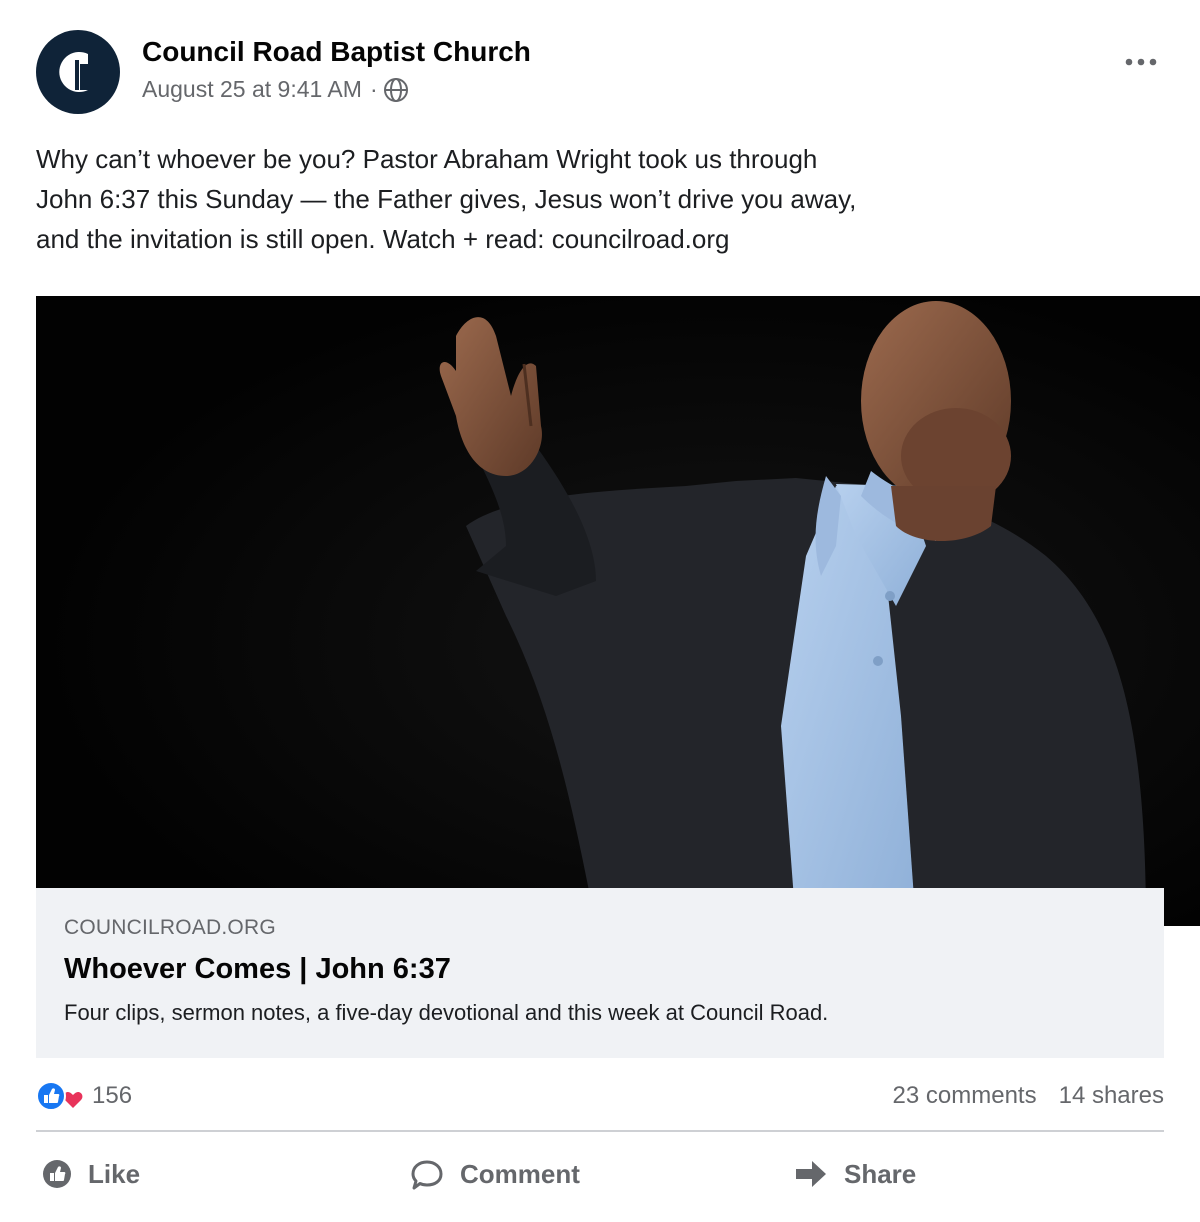  Describe the element at coordinates (396, 90) in the screenshot. I see `globe-icon` at that location.